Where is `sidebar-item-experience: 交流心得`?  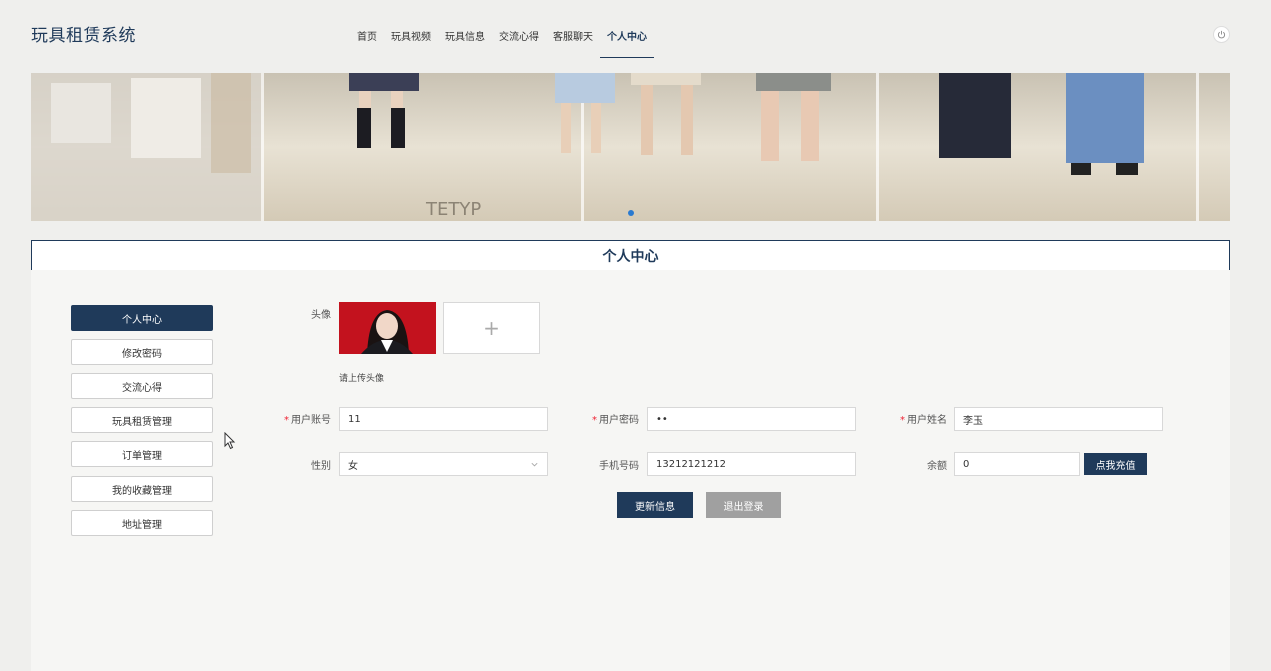
sidebar-item-experience: 交流心得 is located at coordinates (142, 386).